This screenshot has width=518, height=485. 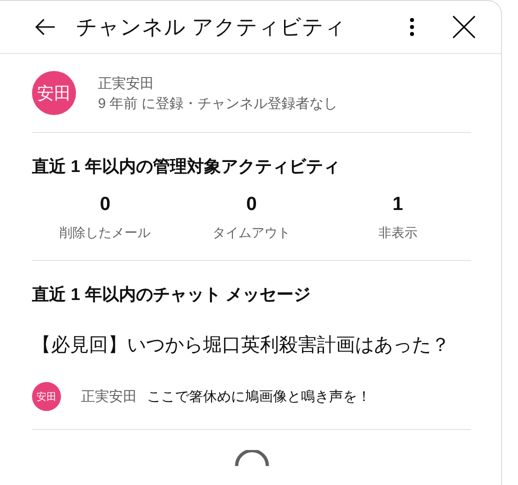 I want to click on channel-meta: 9 年前 に登録・チャンネル登録者なし, so click(x=218, y=103).